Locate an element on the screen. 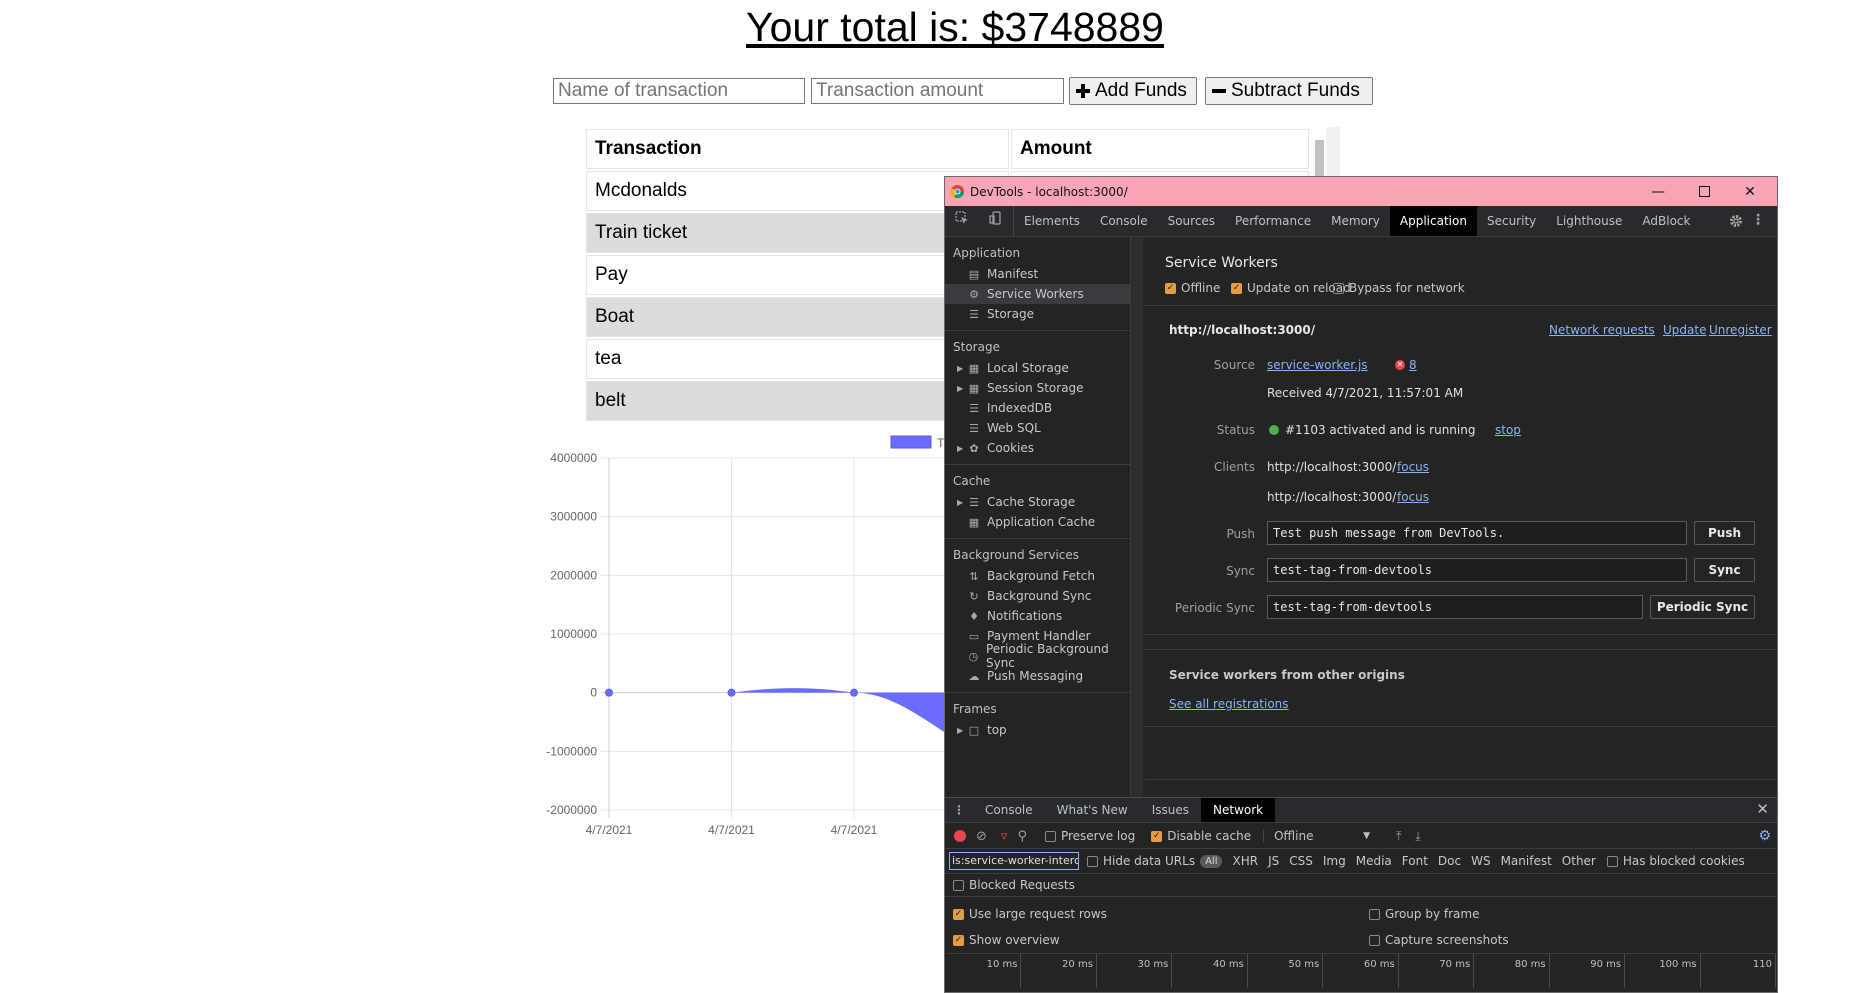 This screenshot has width=1870, height=993. network-filter-input: is:service-worker-intercepted is located at coordinates (1014, 861).